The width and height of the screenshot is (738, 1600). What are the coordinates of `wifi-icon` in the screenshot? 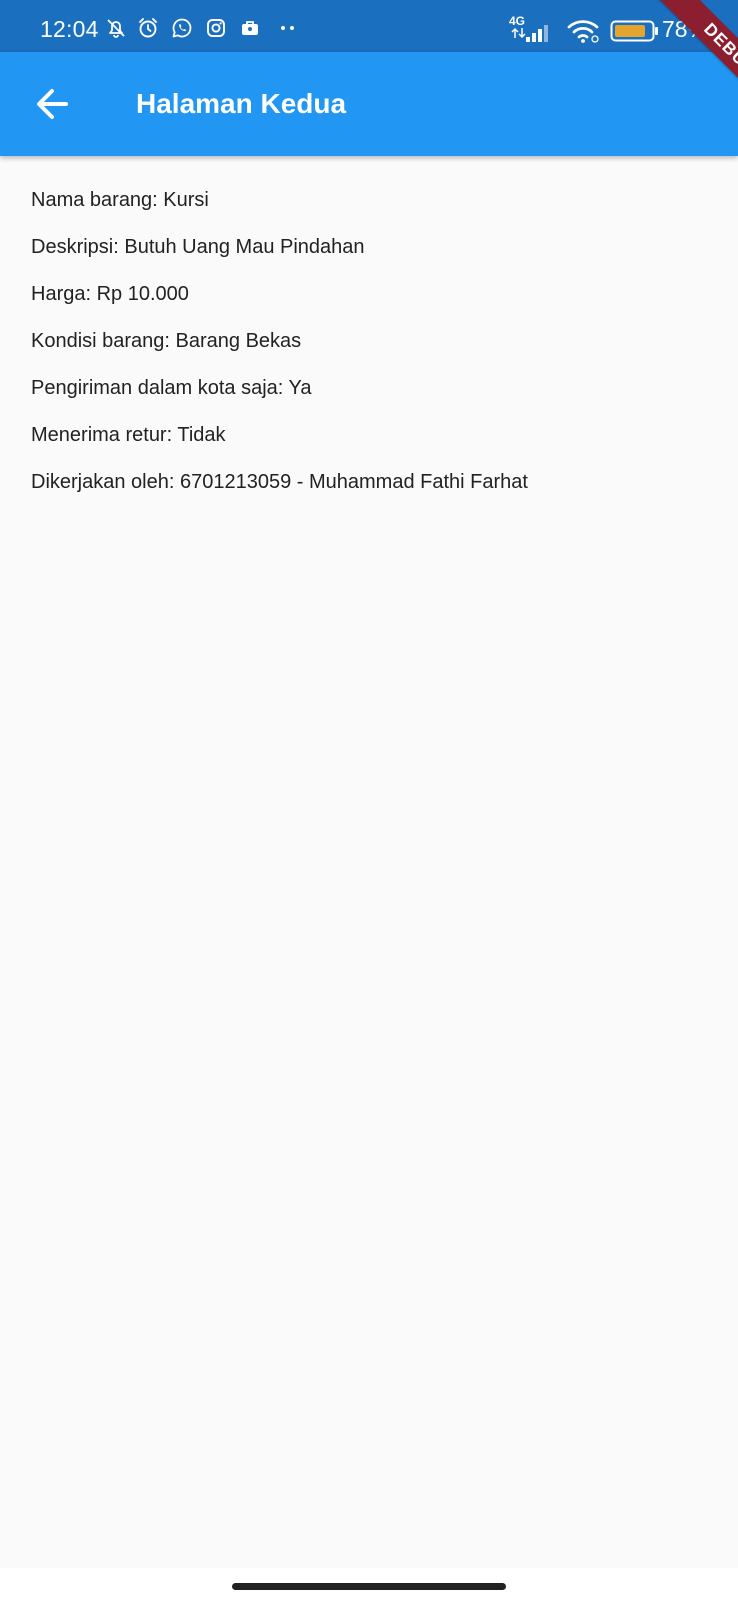 It's located at (584, 30).